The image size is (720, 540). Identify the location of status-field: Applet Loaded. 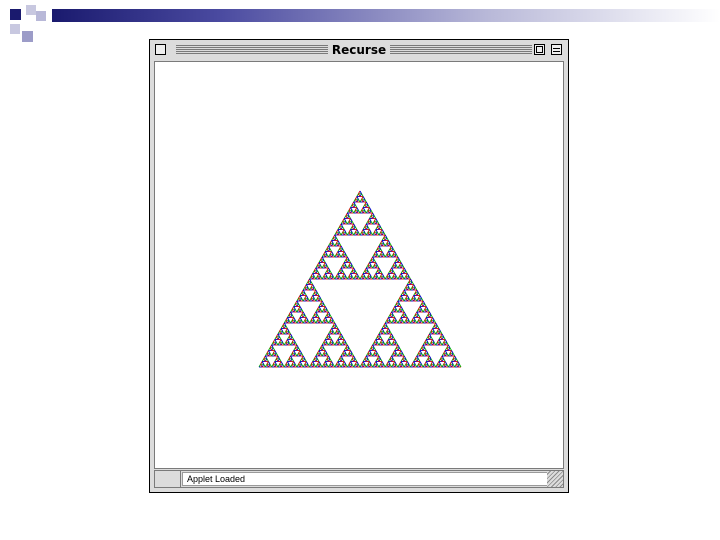
(365, 479).